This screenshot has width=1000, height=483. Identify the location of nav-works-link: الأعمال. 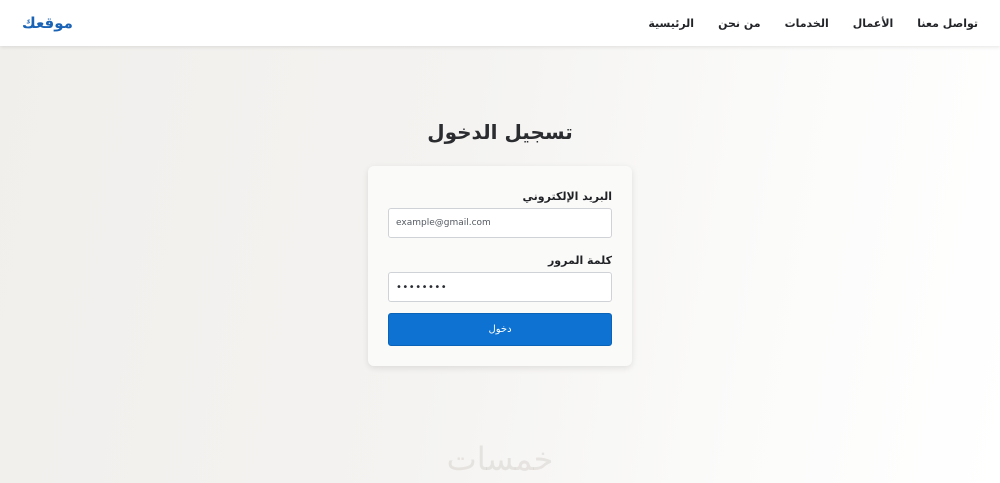
(873, 23).